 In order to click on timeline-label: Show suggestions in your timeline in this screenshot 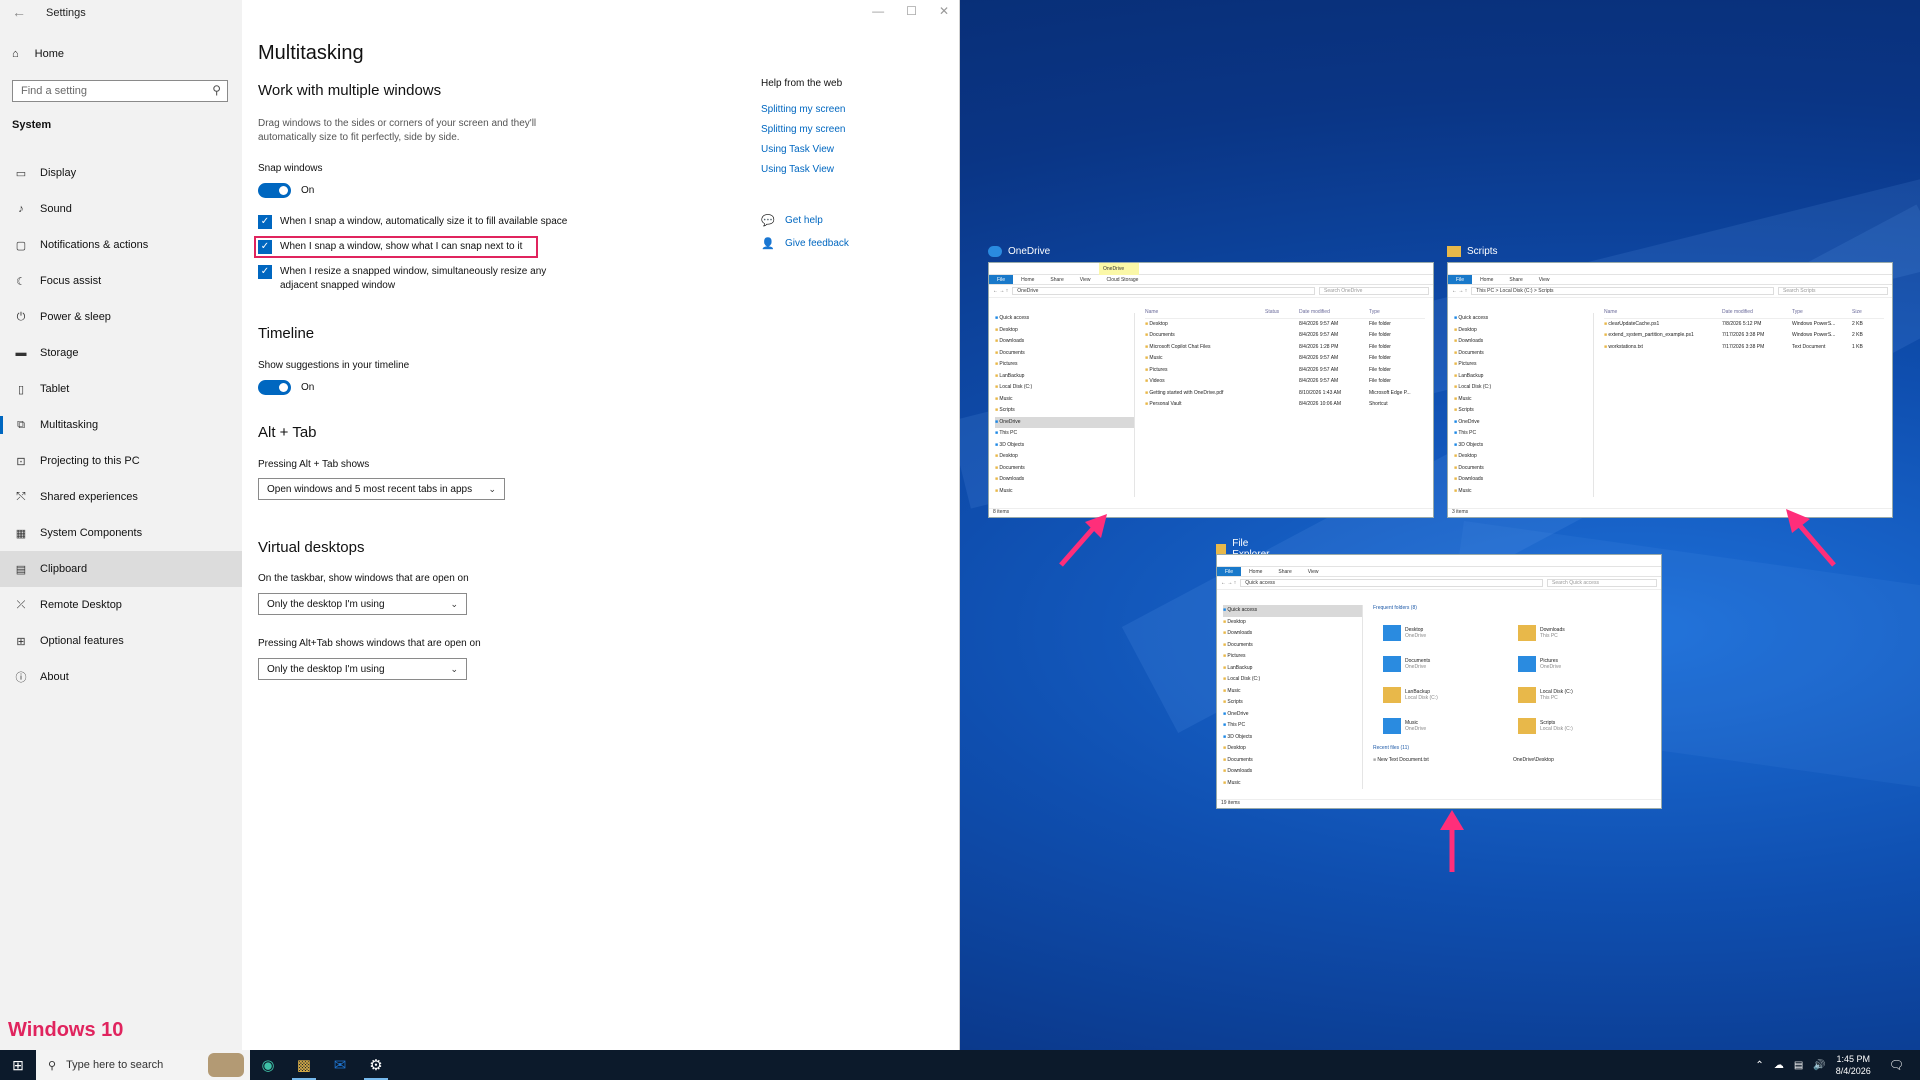, I will do `click(334, 365)`.